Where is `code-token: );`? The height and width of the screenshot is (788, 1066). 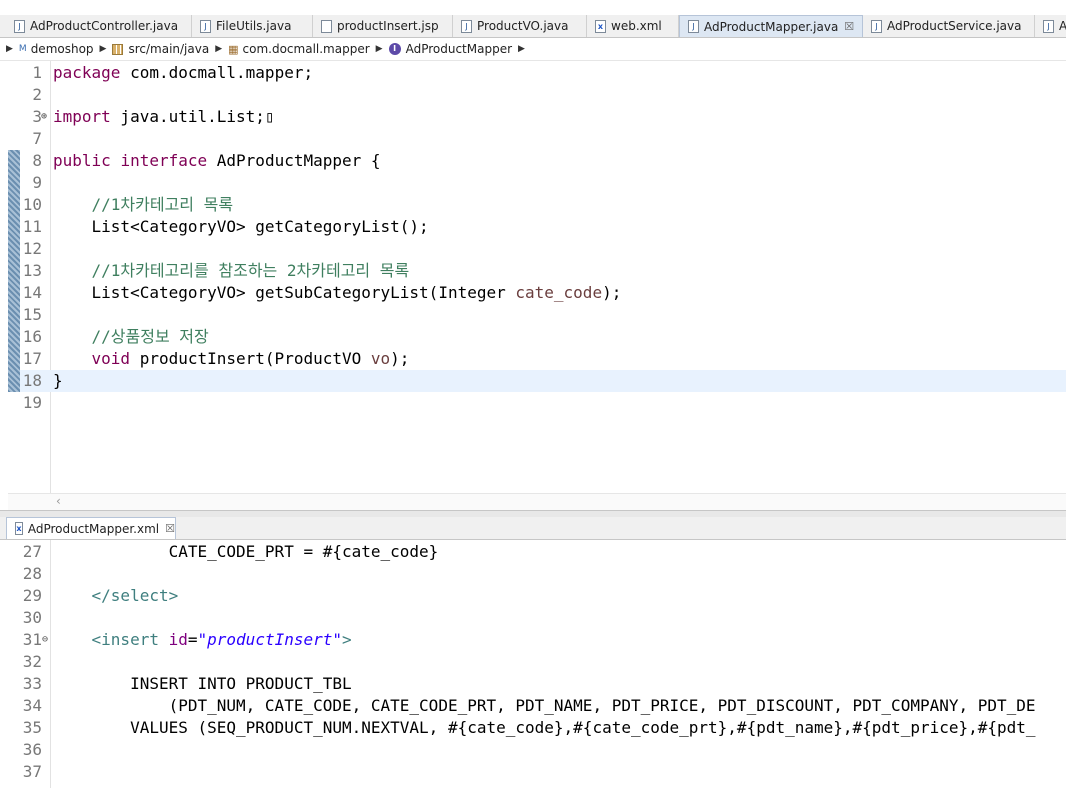
code-token: ); is located at coordinates (612, 292).